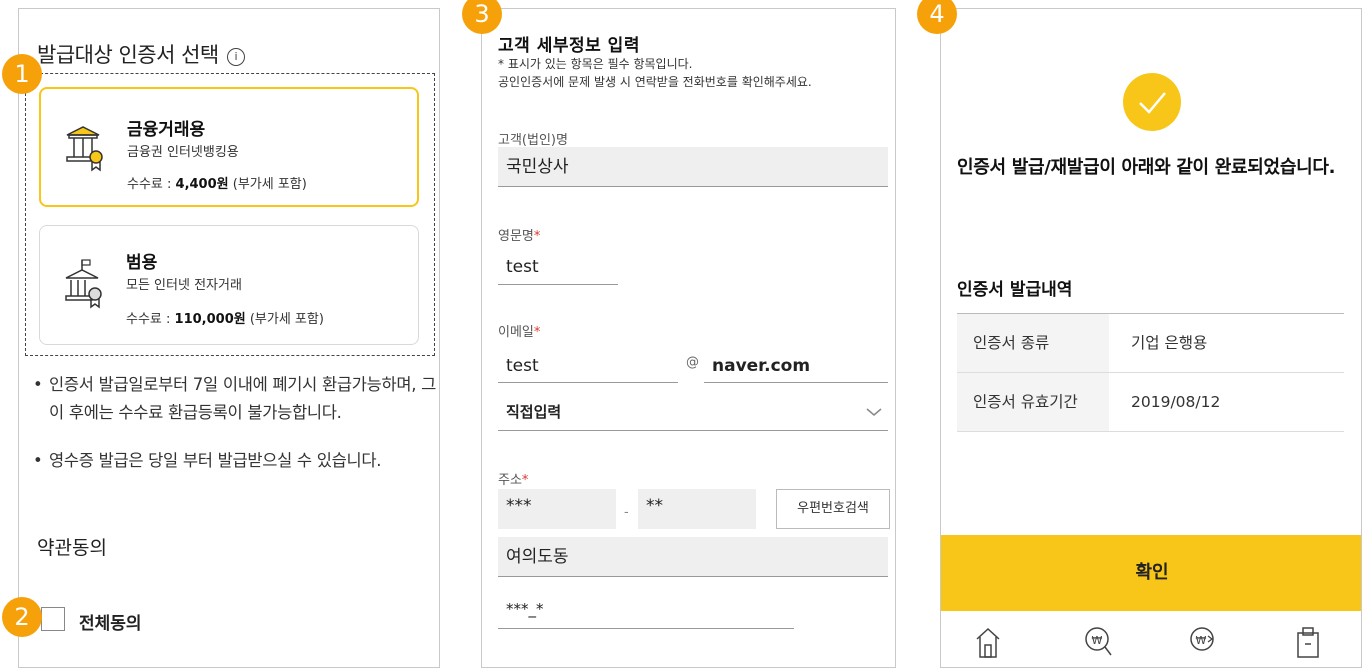  Describe the element at coordinates (235, 57) in the screenshot. I see `info-icon: i` at that location.